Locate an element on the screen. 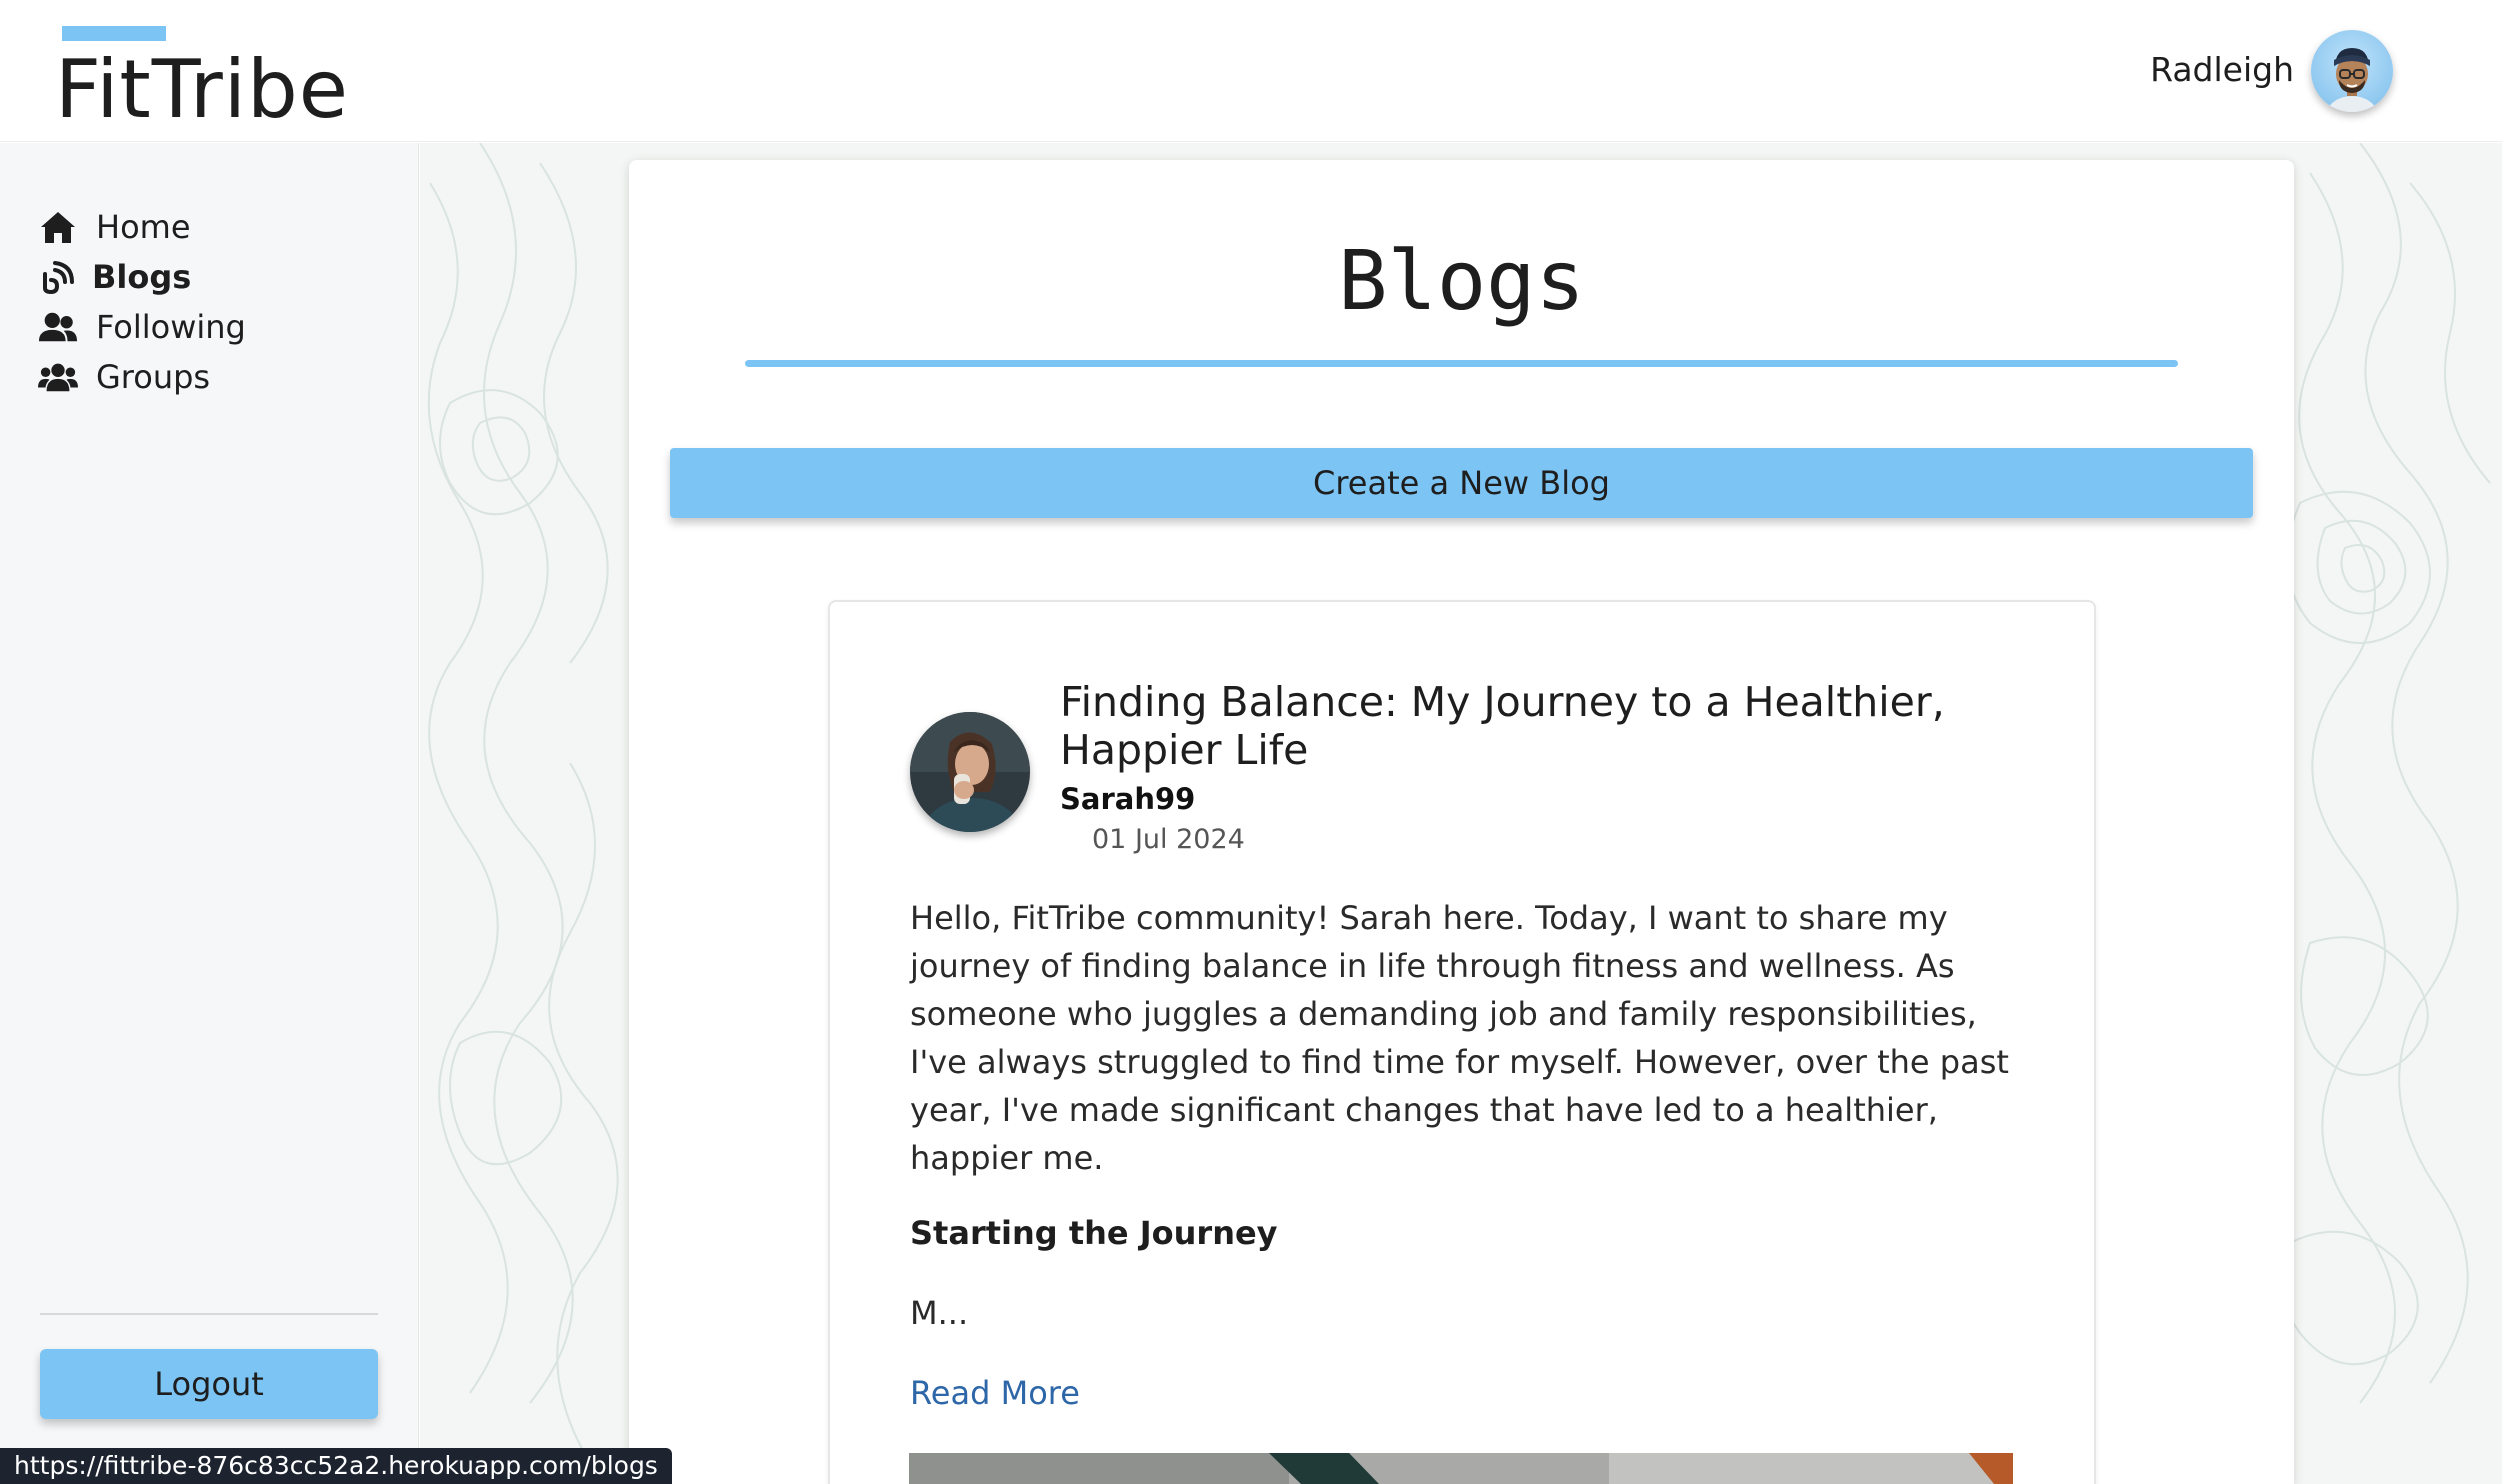 This screenshot has width=2502, height=1484. page-title: Blogs is located at coordinates (1461, 281).